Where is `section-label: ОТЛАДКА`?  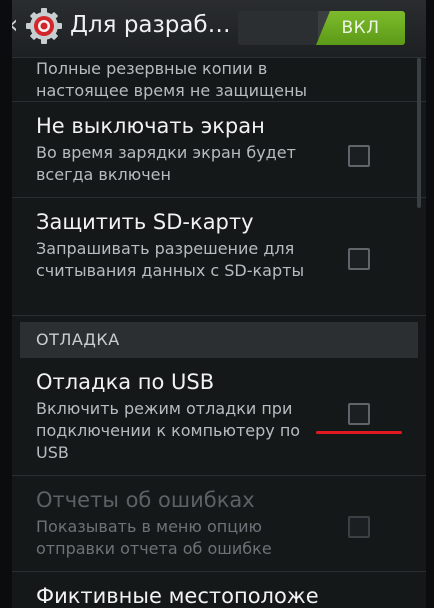 section-label: ОТЛАДКА is located at coordinates (78, 339).